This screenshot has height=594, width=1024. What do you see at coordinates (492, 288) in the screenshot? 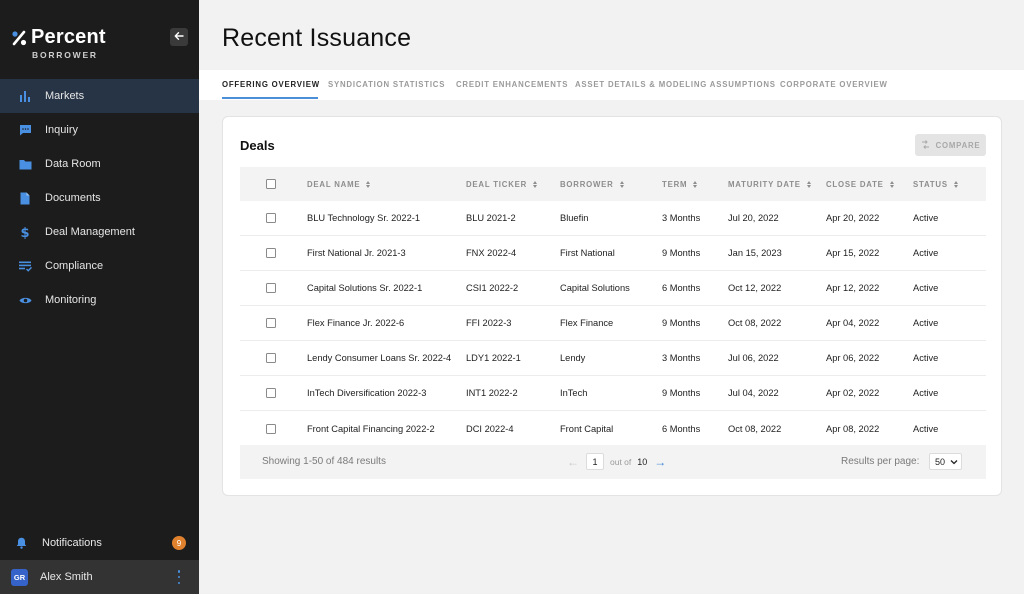
I see `deal-ticker: CSI1 2022-2` at bounding box center [492, 288].